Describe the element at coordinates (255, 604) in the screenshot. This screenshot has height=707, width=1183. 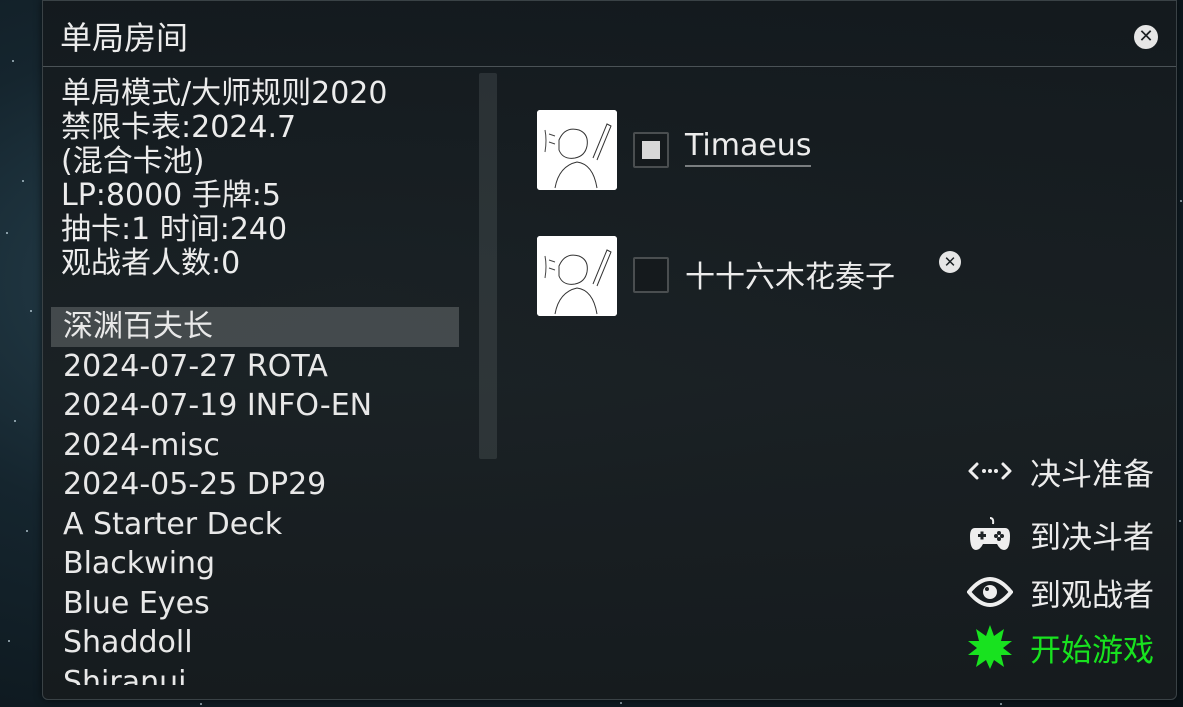
I see `deck-item: Blue Eyes` at that location.